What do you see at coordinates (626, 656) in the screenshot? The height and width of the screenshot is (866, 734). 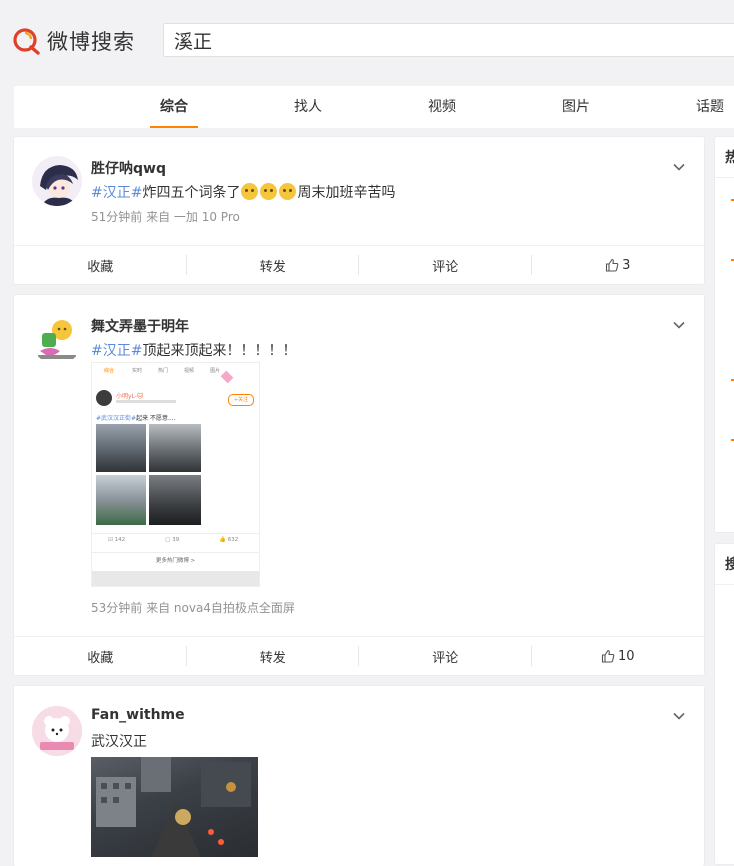 I see `like-count: 10` at bounding box center [626, 656].